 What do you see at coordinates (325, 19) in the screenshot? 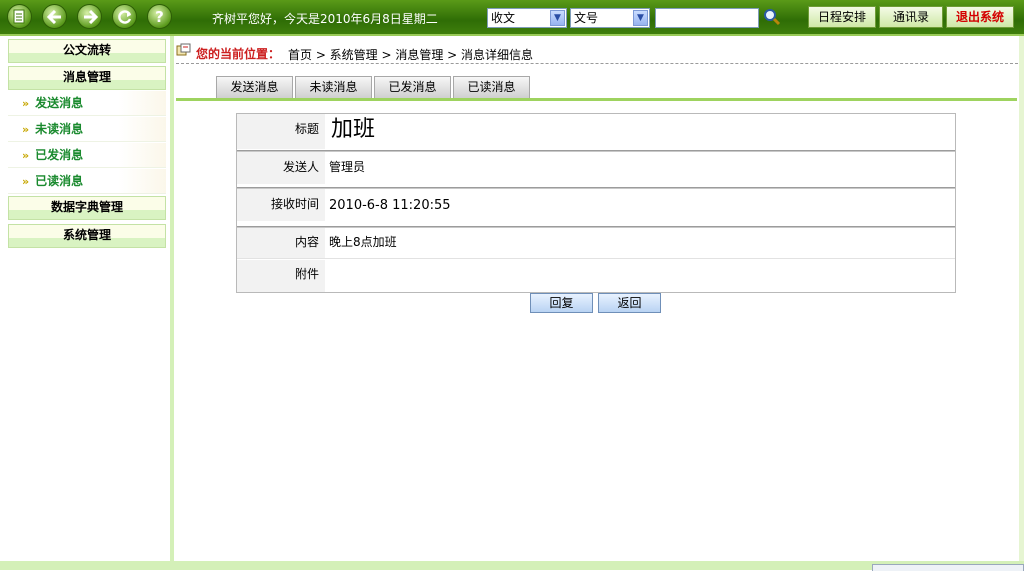
I see `greeting-text: 齐树平您好，今天是2010年6月8日星期二` at bounding box center [325, 19].